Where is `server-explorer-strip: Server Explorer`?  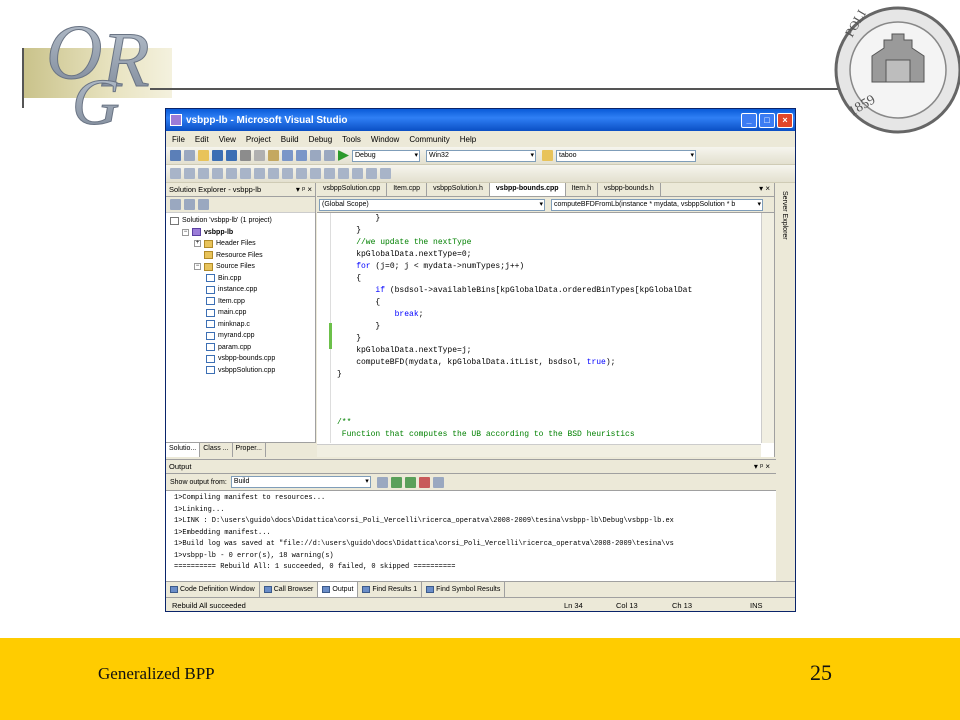
server-explorer-strip: Server Explorer is located at coordinates (784, 320).